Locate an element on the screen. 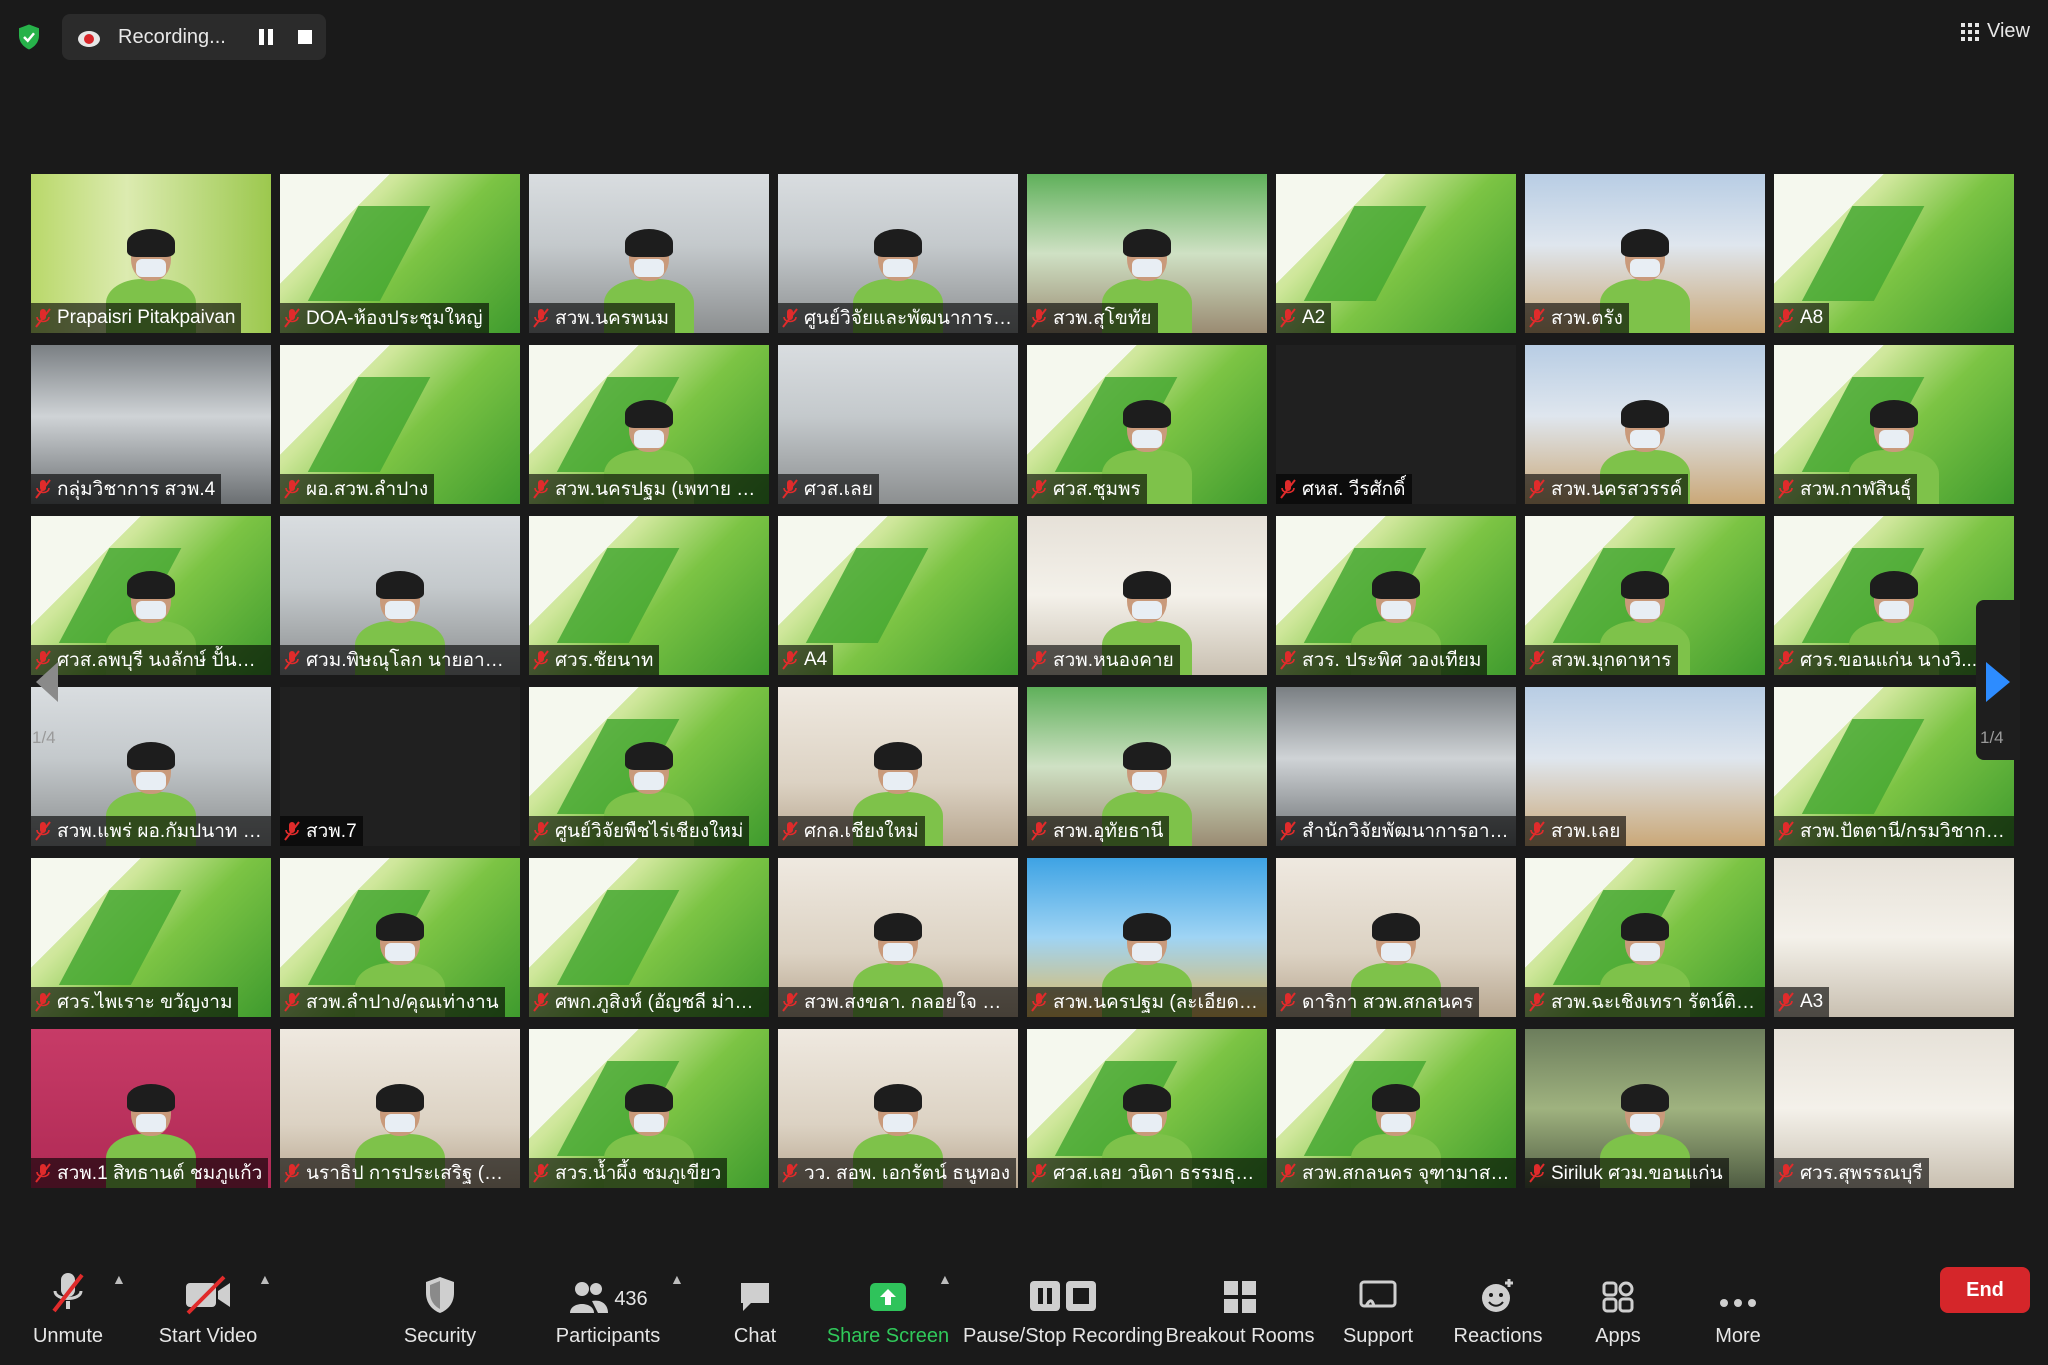 The height and width of the screenshot is (1365, 2048). support-button: Support is located at coordinates (1378, 1305).